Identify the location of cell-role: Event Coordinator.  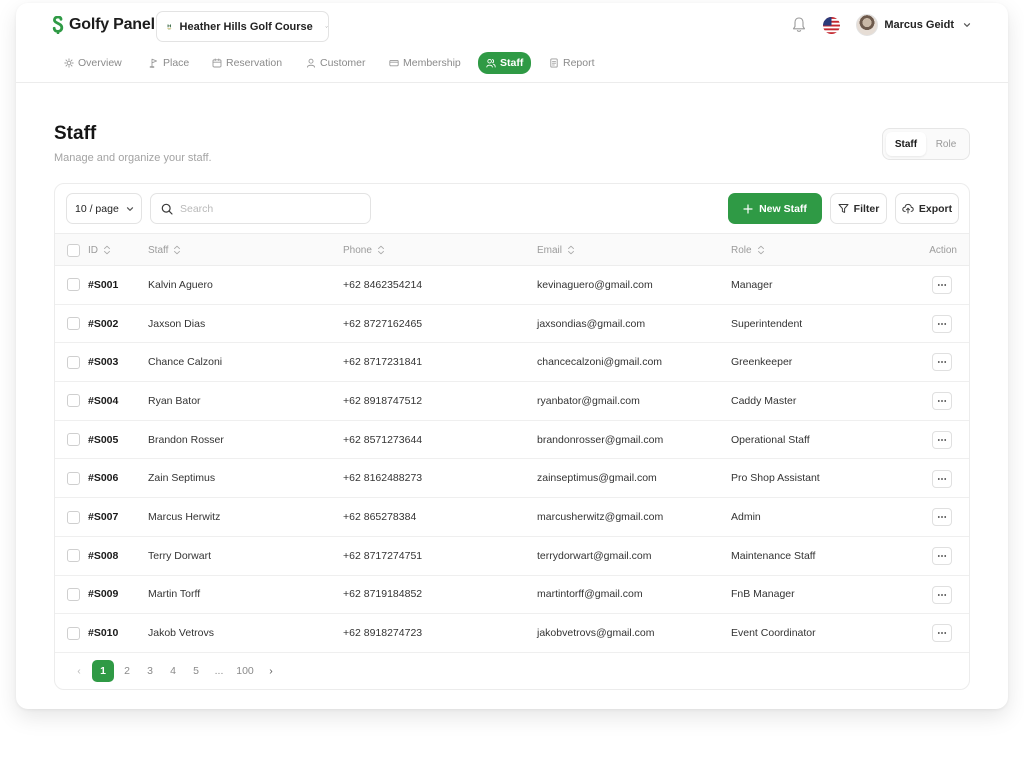
(773, 633).